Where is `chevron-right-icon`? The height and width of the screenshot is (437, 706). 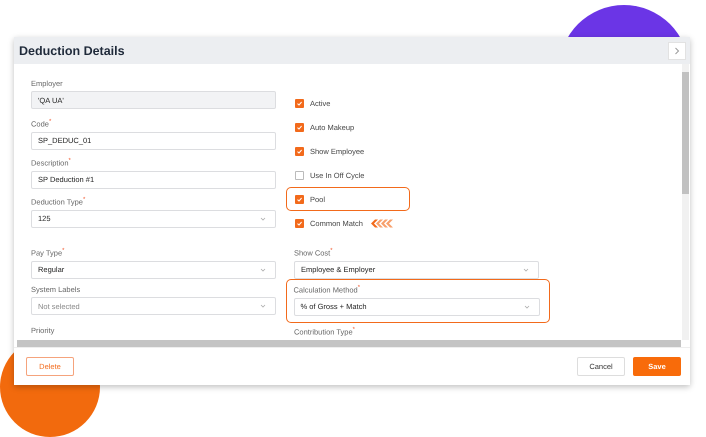
chevron-right-icon is located at coordinates (677, 50).